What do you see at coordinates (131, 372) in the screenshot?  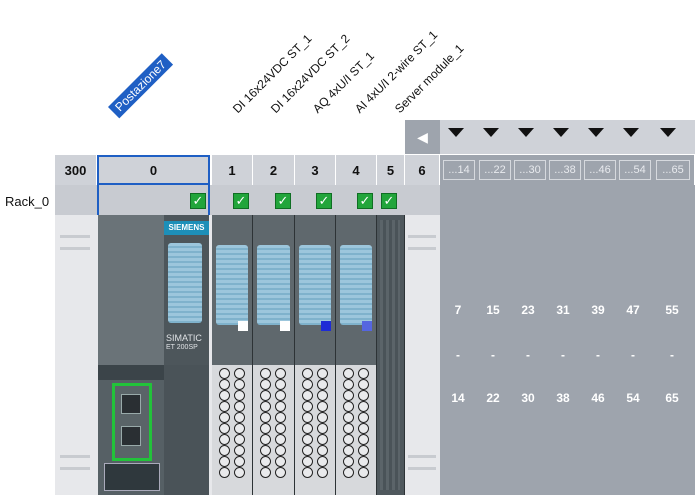 I see `head-bottom-strip` at bounding box center [131, 372].